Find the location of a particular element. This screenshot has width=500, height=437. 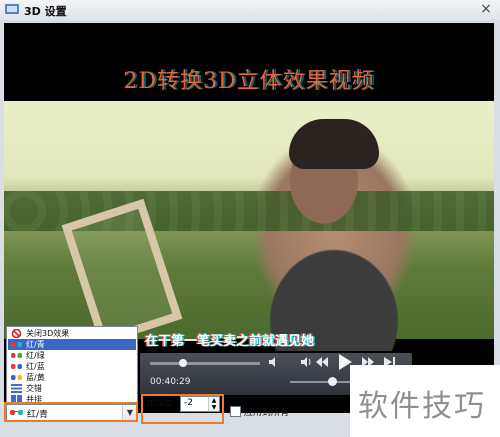

title-bar: 3D 设置 × is located at coordinates (250, 10).